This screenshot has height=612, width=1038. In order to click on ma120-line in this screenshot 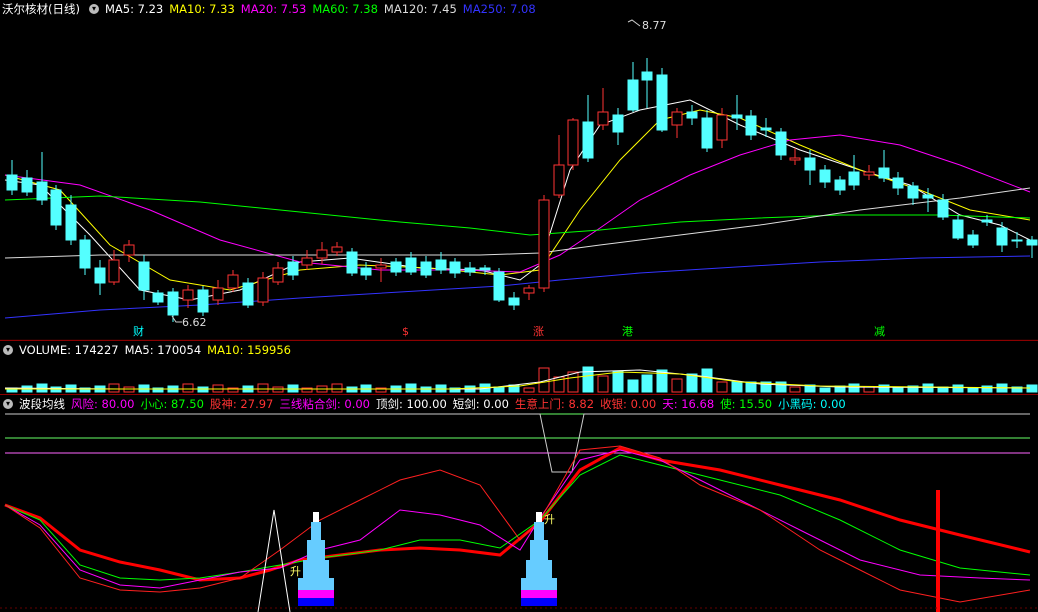, I will do `click(517, 223)`.